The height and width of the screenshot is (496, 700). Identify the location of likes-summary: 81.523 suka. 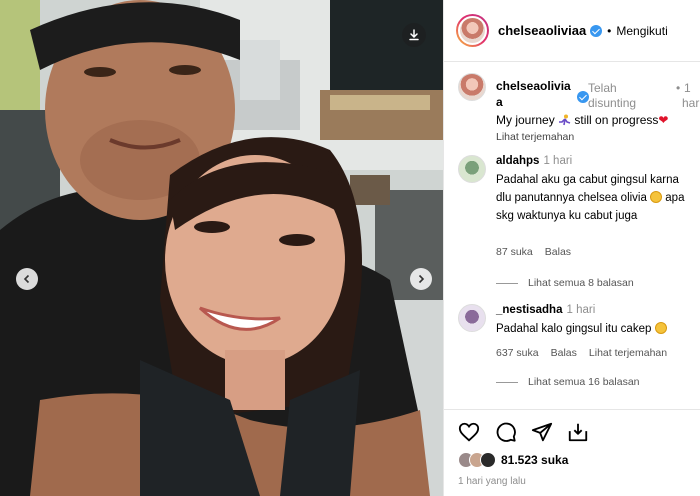
(513, 460).